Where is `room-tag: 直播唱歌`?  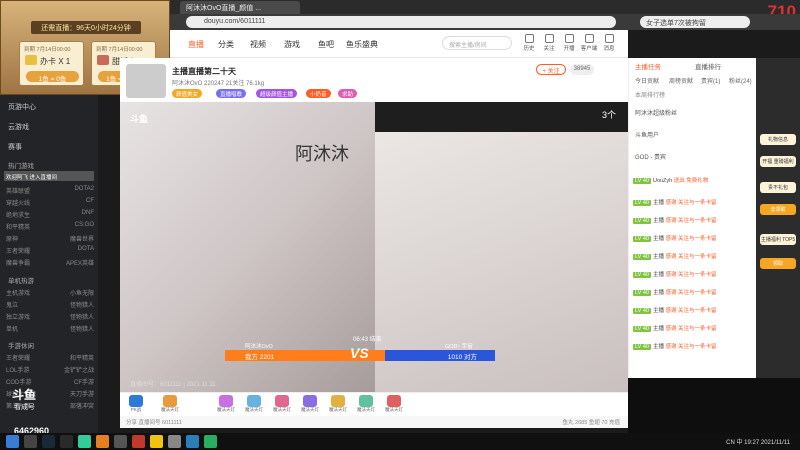 room-tag: 直播唱歌 is located at coordinates (231, 93).